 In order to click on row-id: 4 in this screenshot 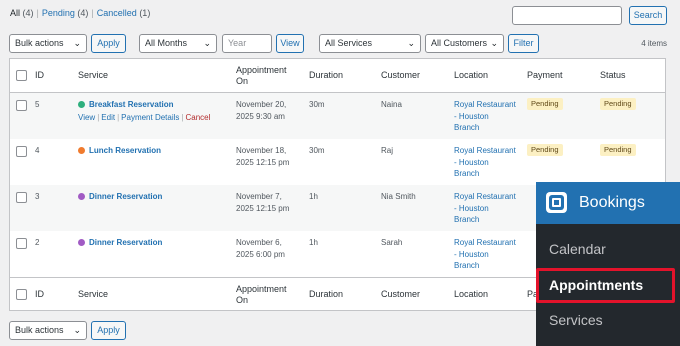, I will do `click(37, 150)`.